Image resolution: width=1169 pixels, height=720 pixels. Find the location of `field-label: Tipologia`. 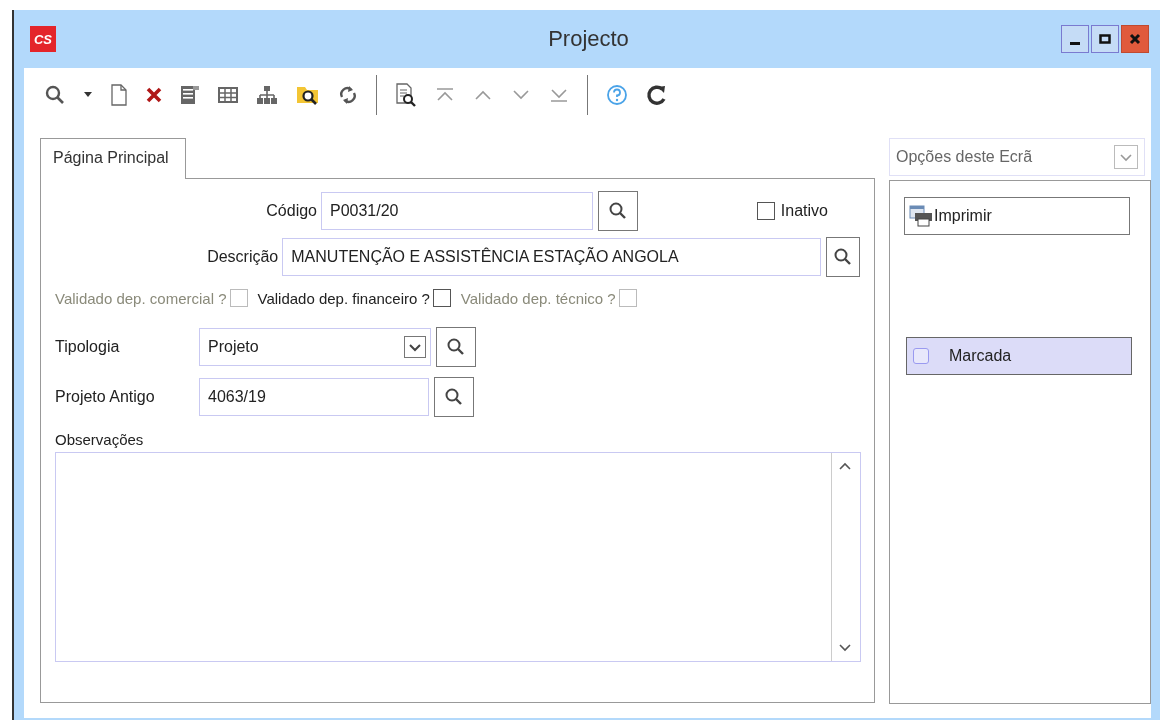

field-label: Tipologia is located at coordinates (88, 347).